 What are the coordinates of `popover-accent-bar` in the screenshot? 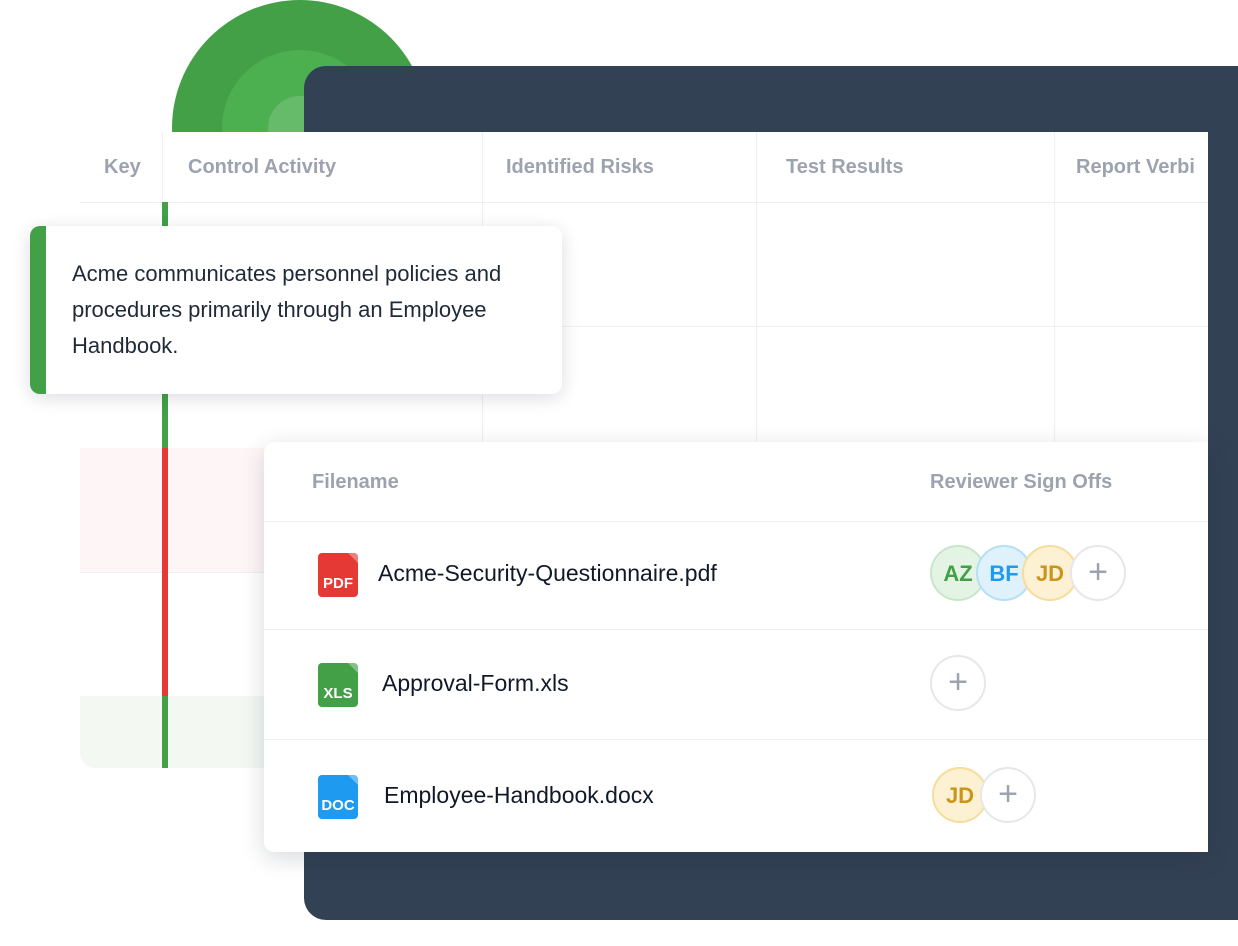 It's located at (38, 310).